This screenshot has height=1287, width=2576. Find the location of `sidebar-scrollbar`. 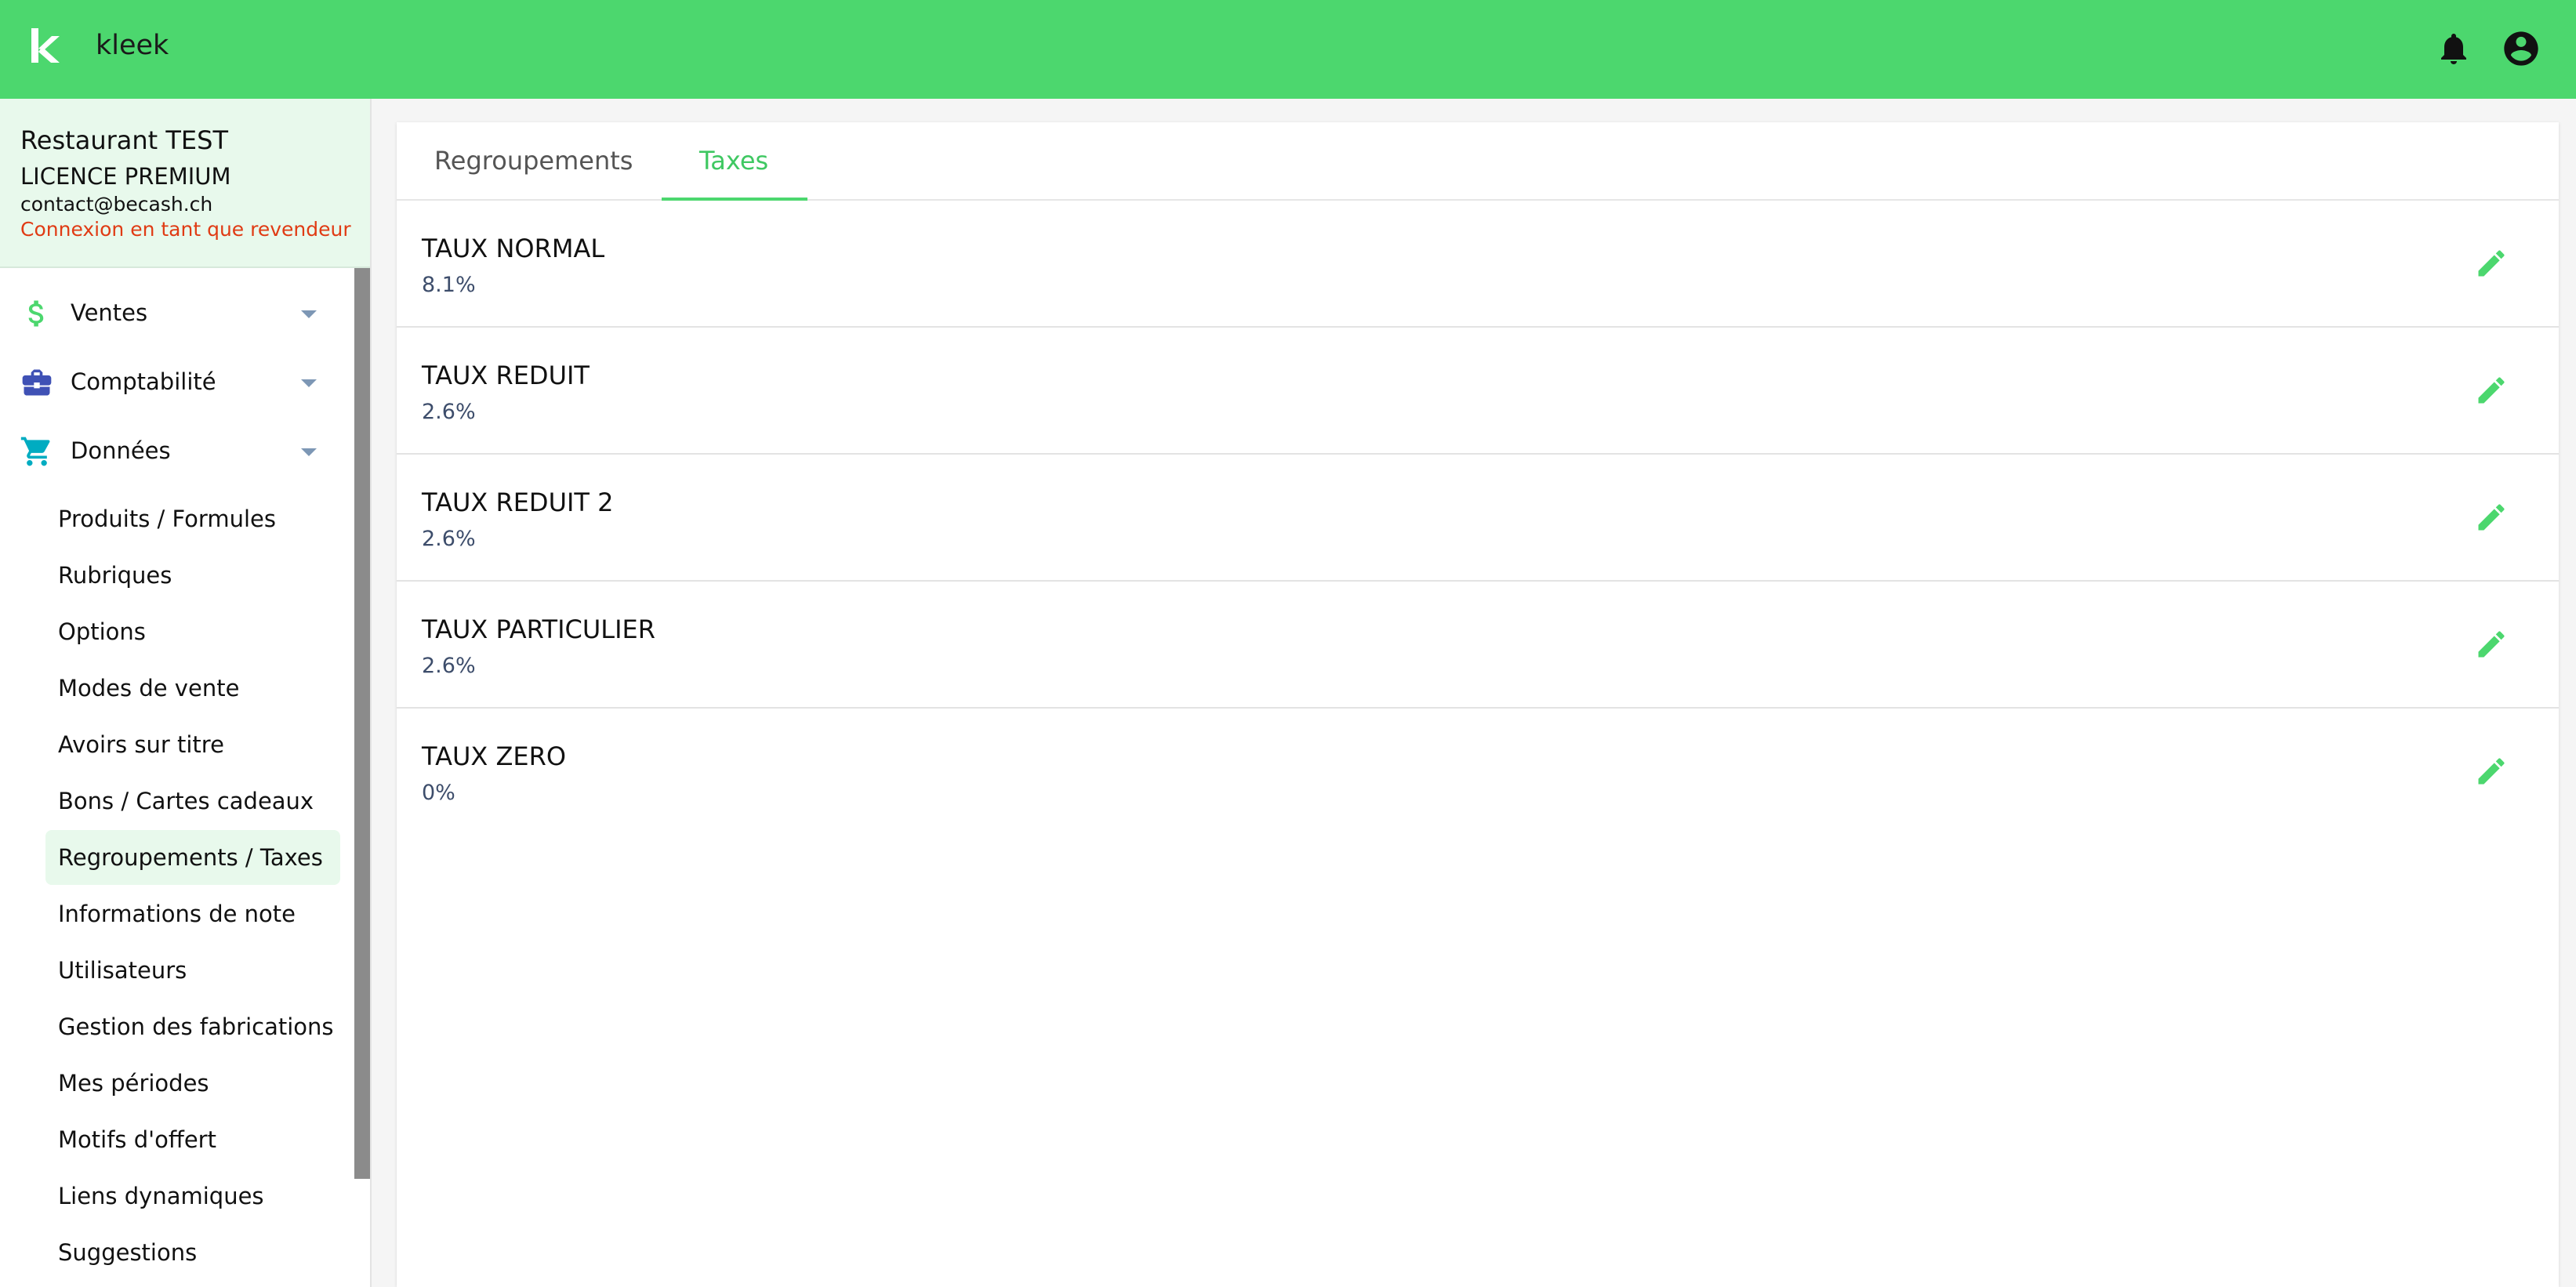

sidebar-scrollbar is located at coordinates (362, 723).